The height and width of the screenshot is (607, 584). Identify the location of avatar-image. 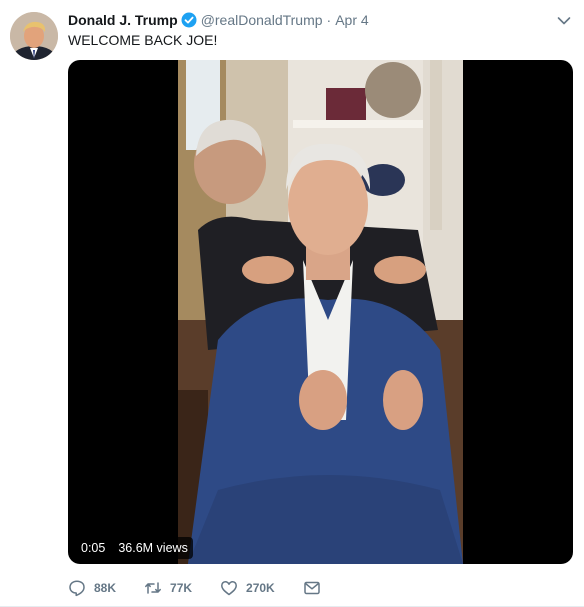
(34, 36).